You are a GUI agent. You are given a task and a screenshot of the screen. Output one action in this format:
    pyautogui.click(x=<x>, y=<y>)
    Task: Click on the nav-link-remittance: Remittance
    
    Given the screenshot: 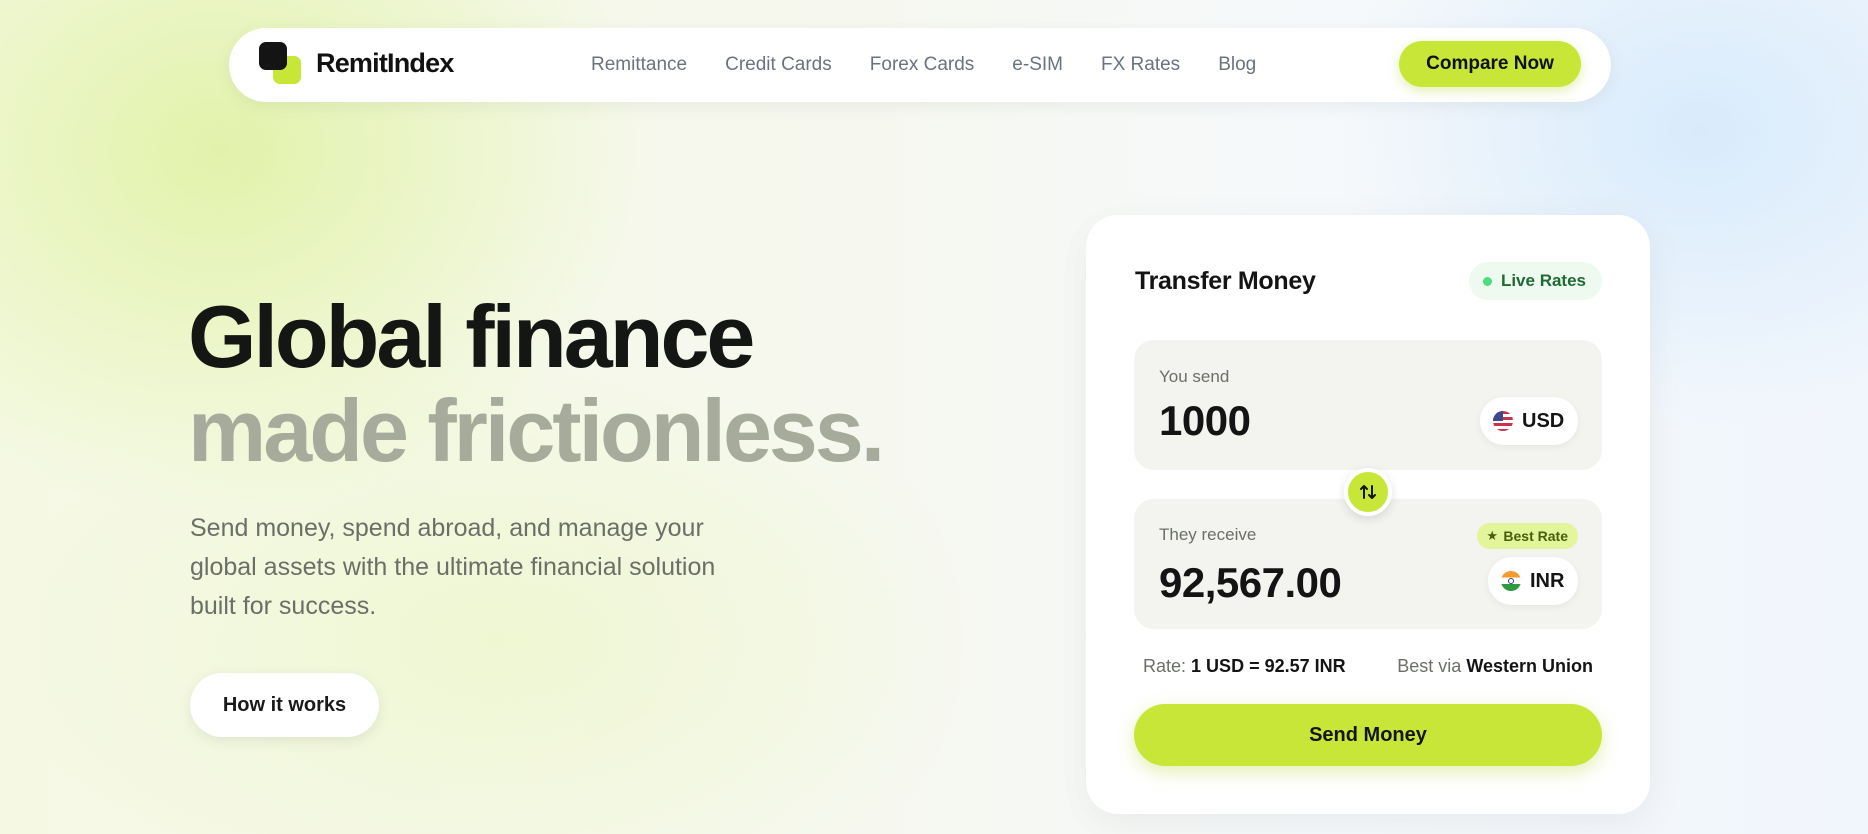 What is the action you would take?
    pyautogui.click(x=639, y=65)
    